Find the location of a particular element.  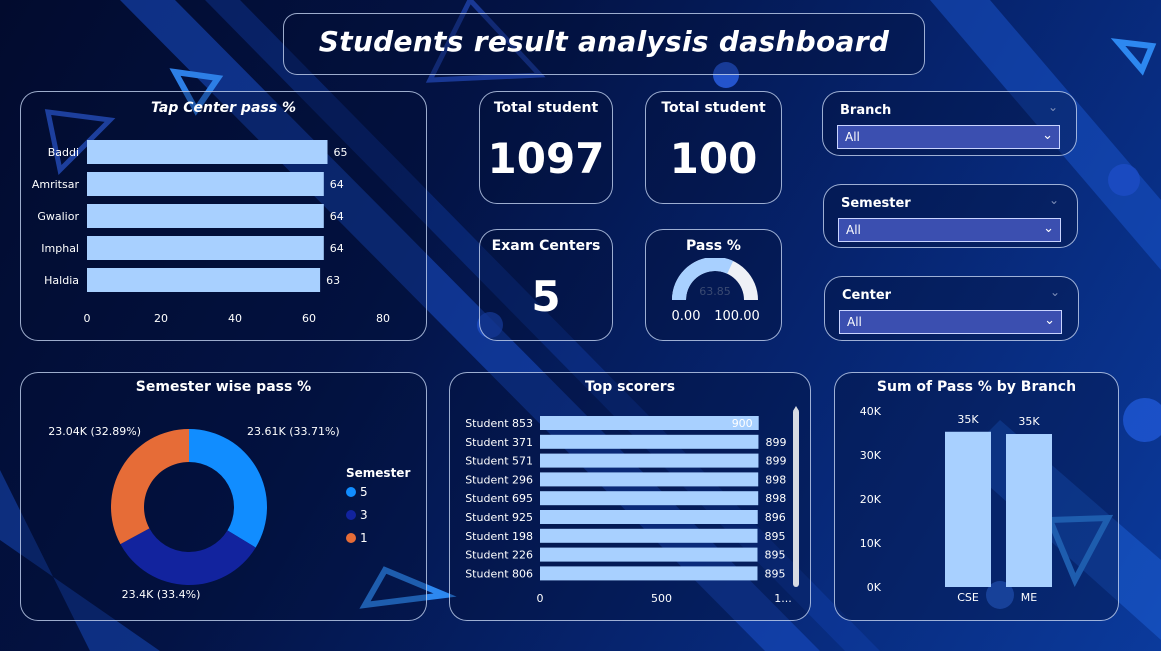

bg-triangle is located at coordinates (1133, 57).